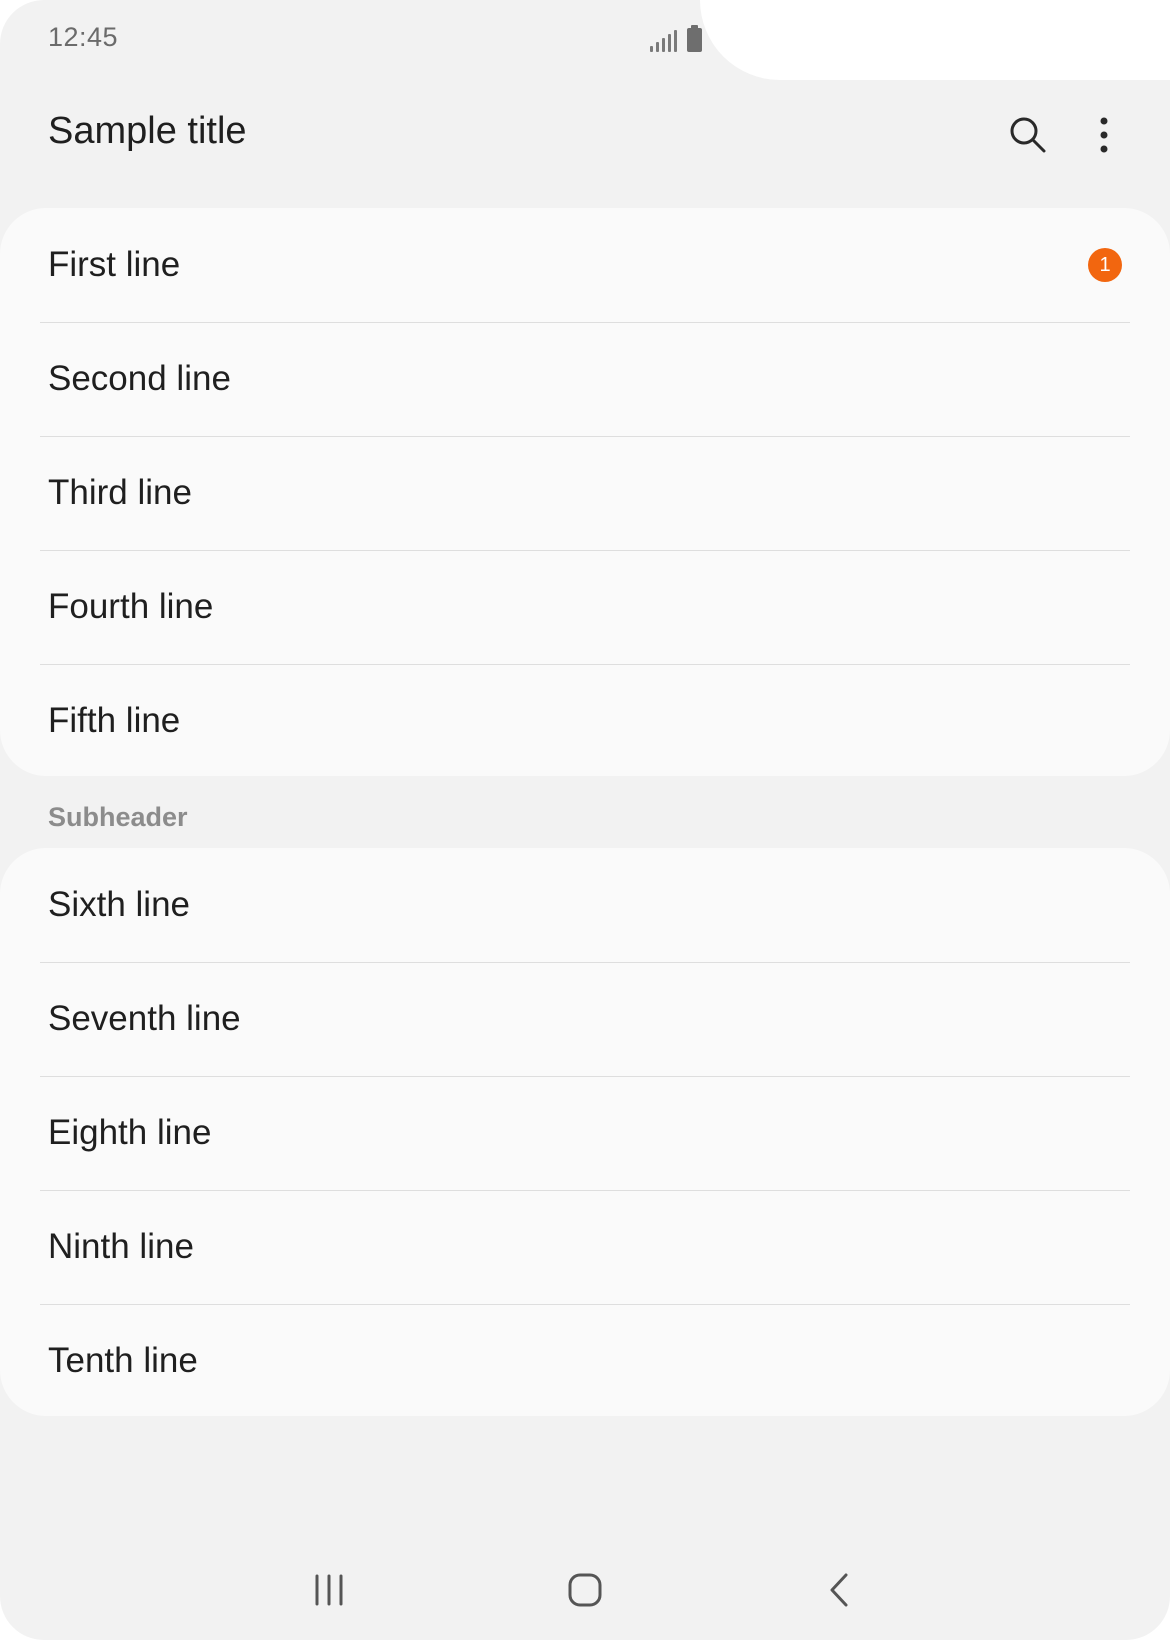 Image resolution: width=1170 pixels, height=1640 pixels. What do you see at coordinates (585, 1247) in the screenshot?
I see `list-item-ninth: Ninth line` at bounding box center [585, 1247].